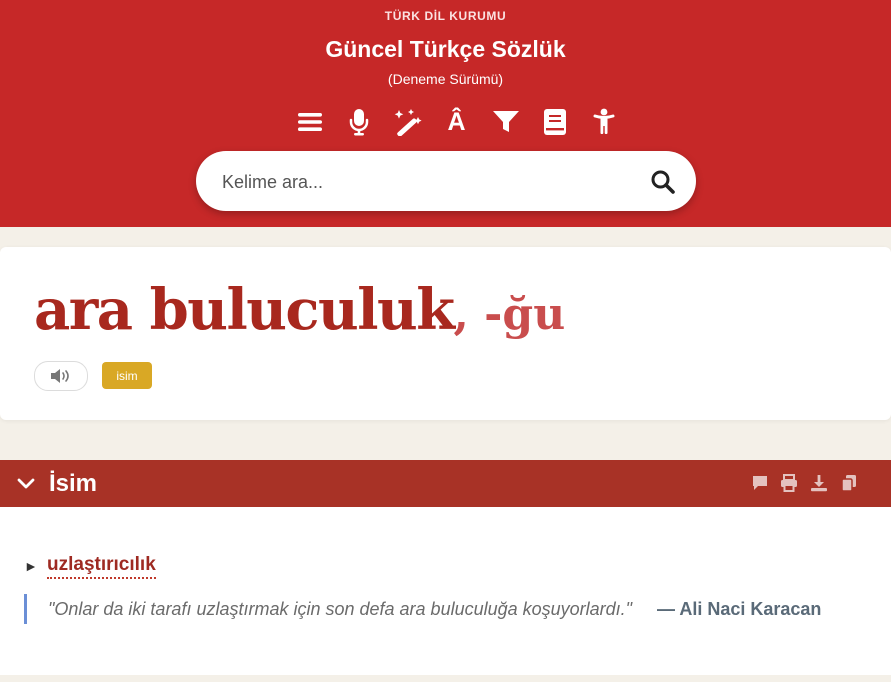 The image size is (891, 682). Describe the element at coordinates (26, 484) in the screenshot. I see `chevron-down-icon` at that location.